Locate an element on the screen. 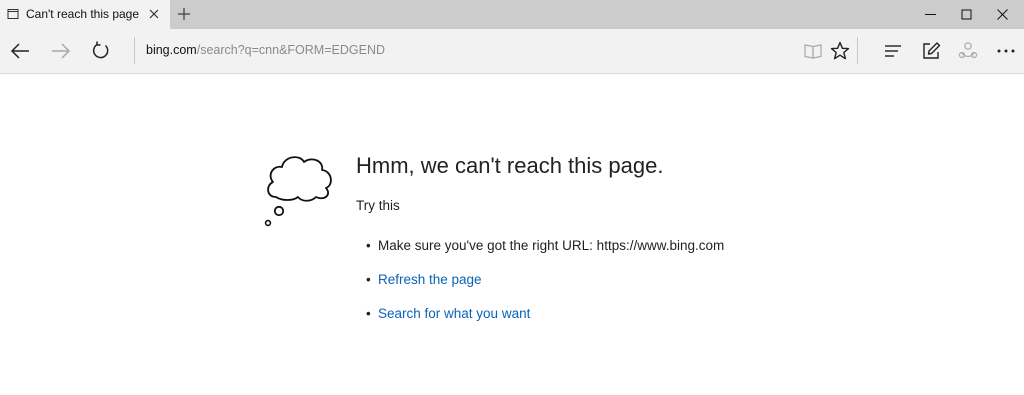 Image resolution: width=1024 pixels, height=395 pixels. address-host: bing.com is located at coordinates (171, 50).